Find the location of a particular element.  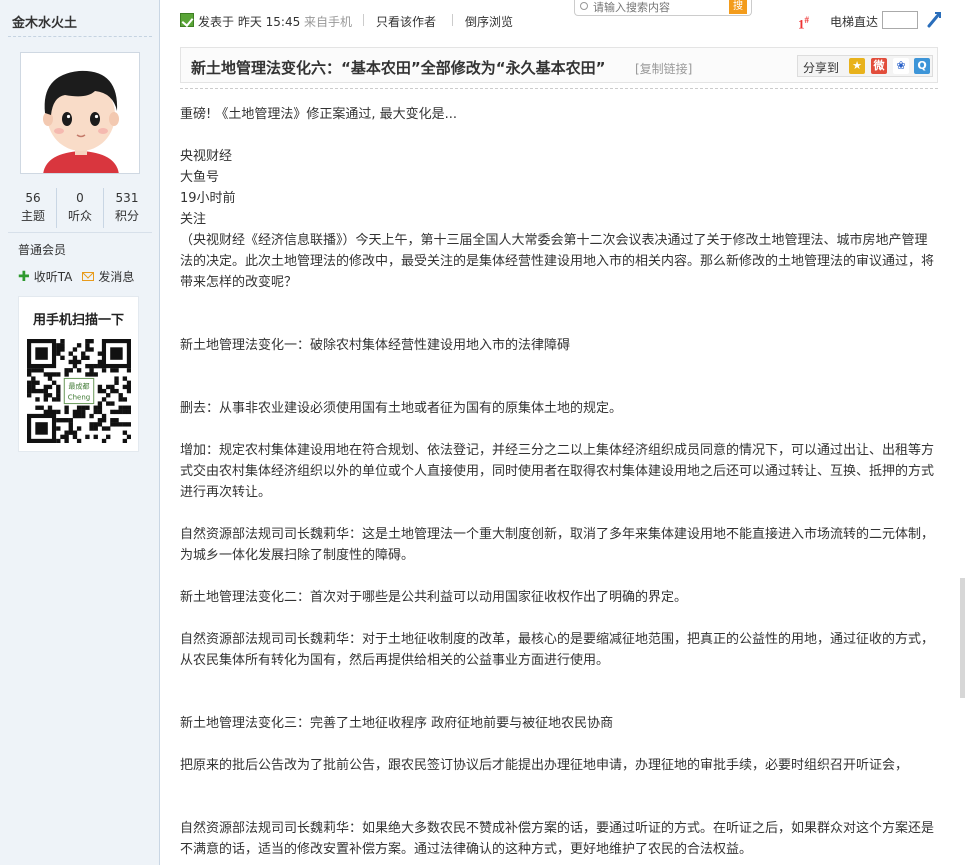

user-group: 普通会员 is located at coordinates (42, 249).